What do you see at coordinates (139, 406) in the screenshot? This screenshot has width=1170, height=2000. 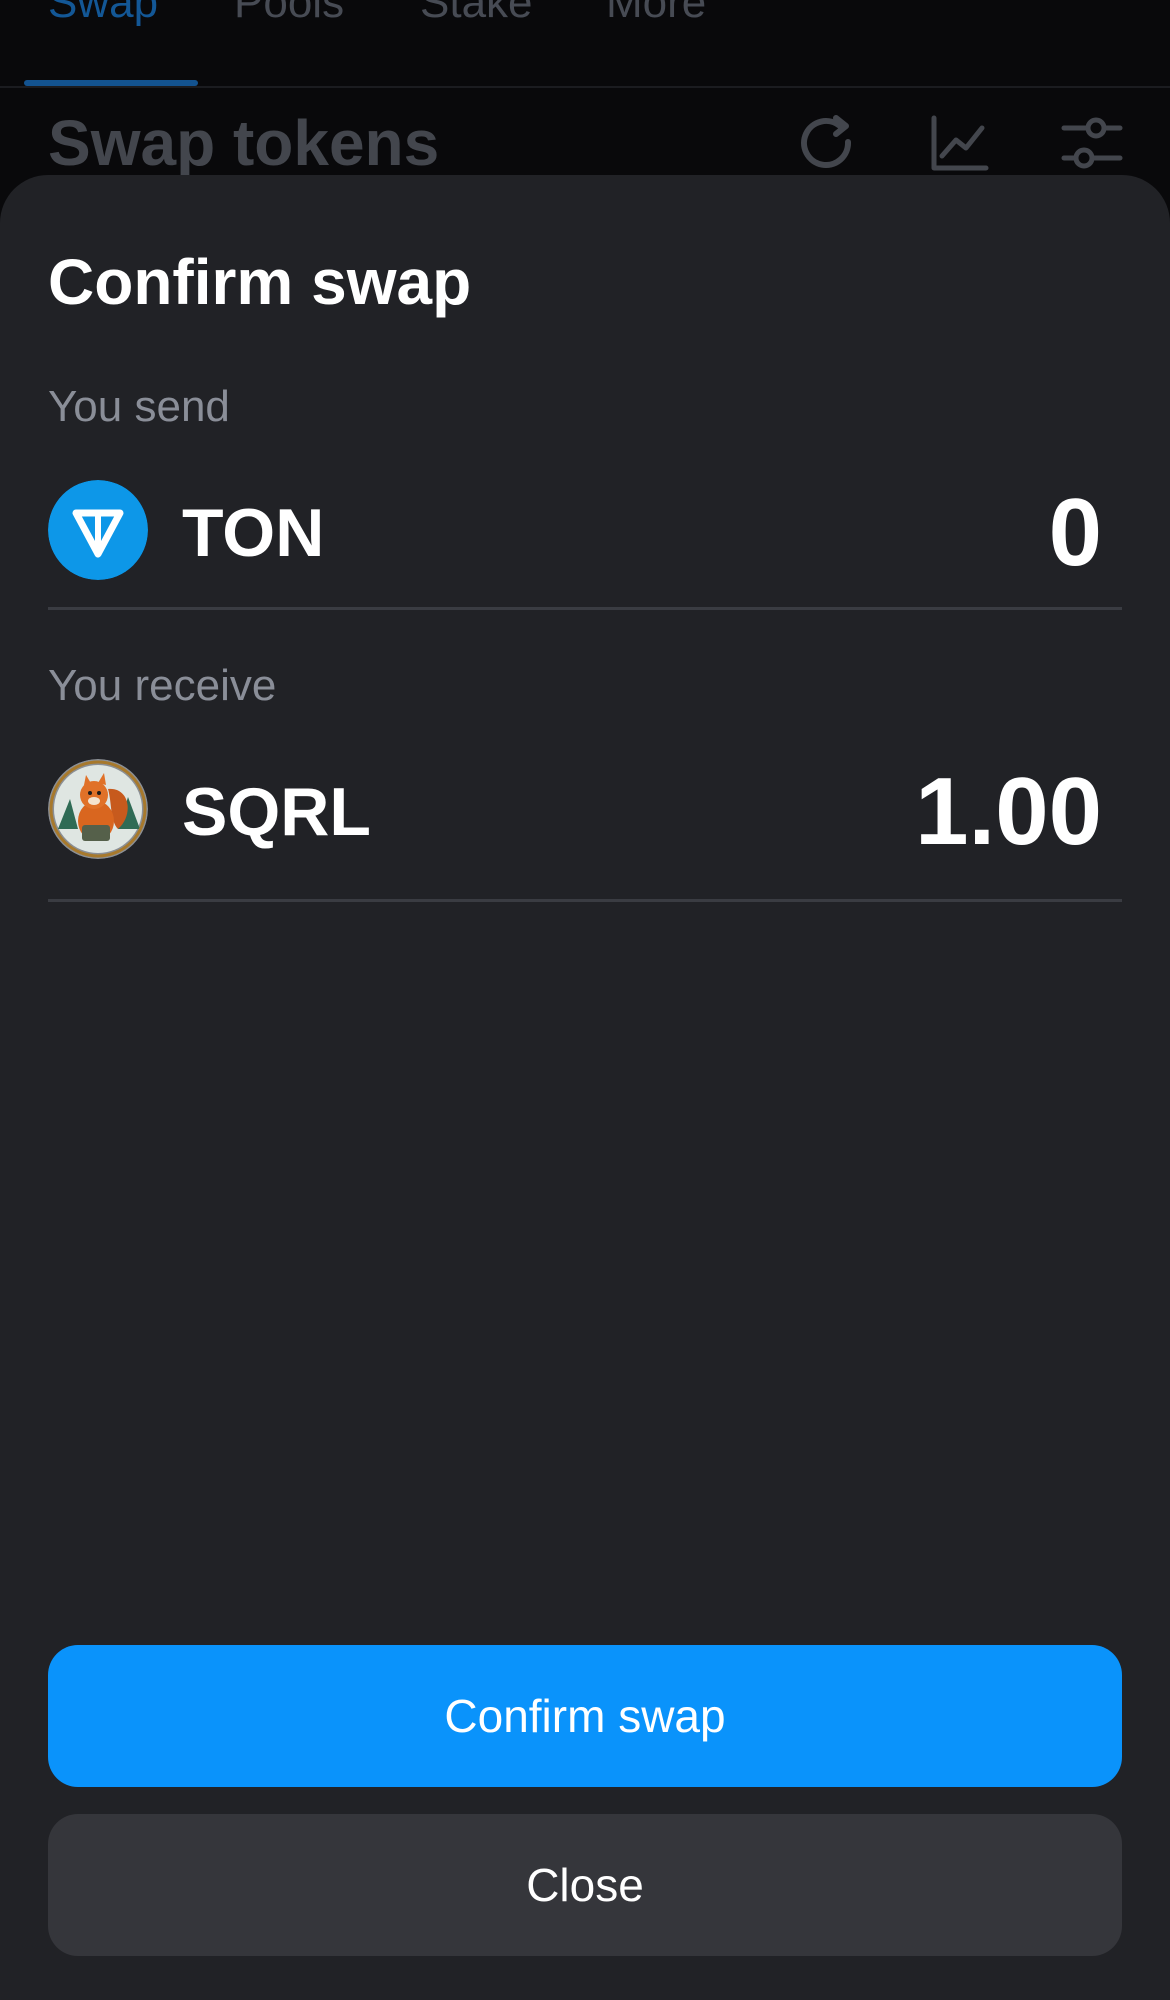 I see `send-label: You send` at bounding box center [139, 406].